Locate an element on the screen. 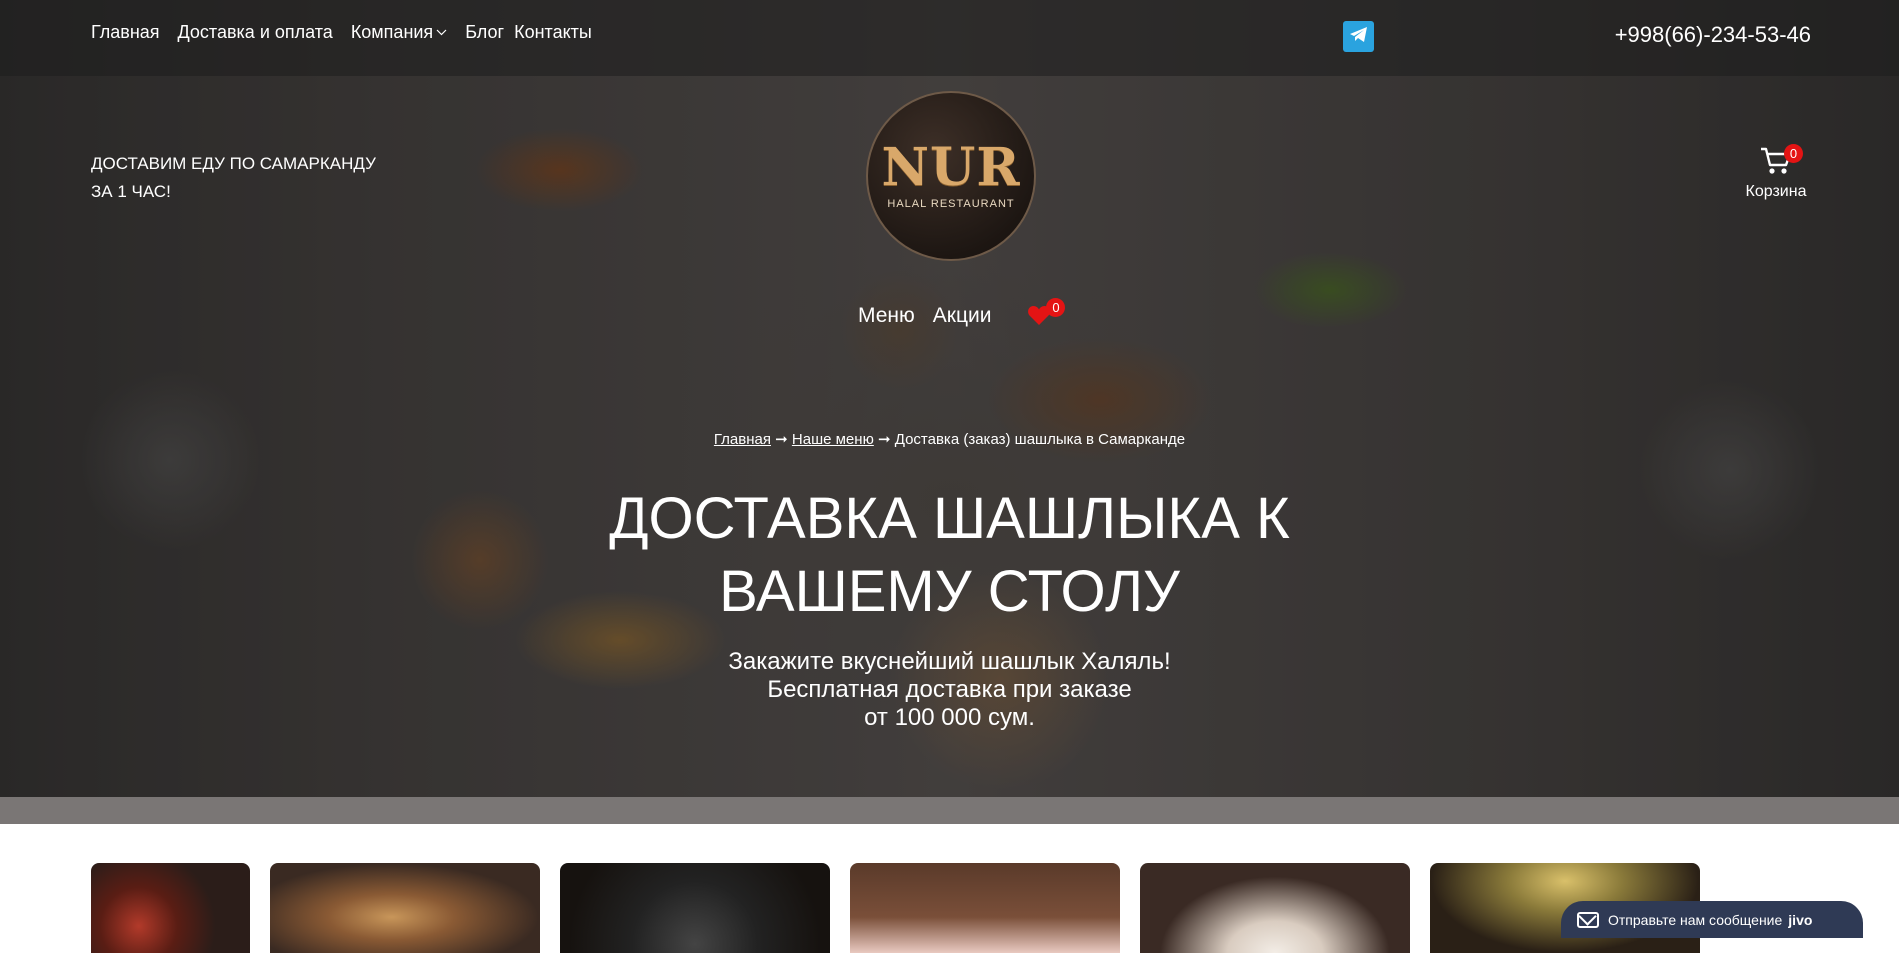 Image resolution: width=1899 pixels, height=953 pixels. telegram-button is located at coordinates (1358, 36).